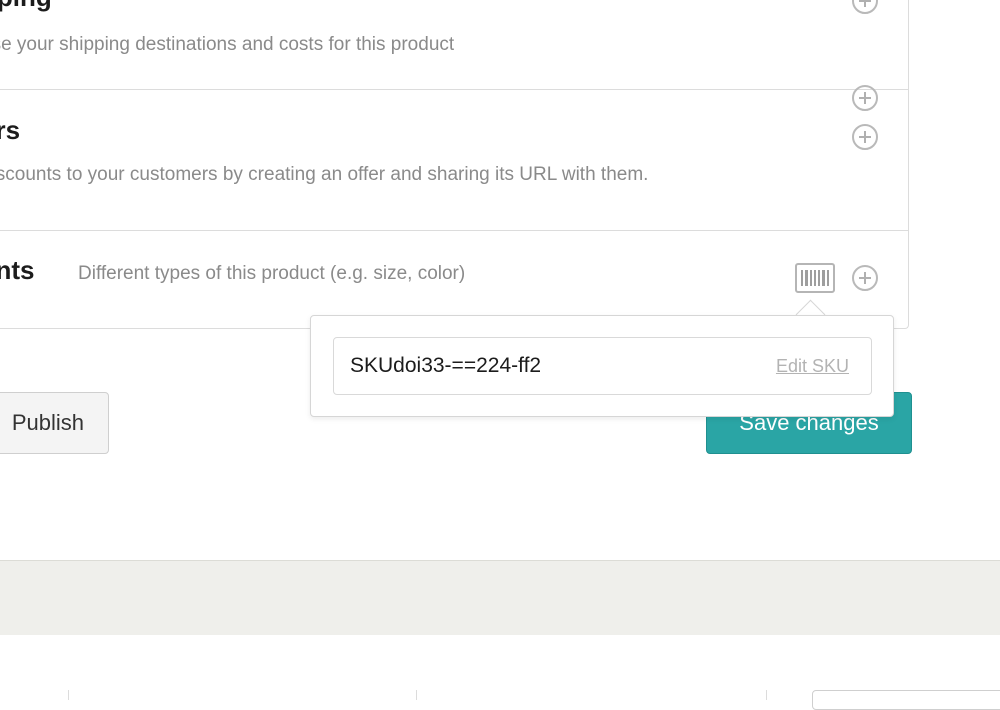 The image size is (1000, 710). What do you see at coordinates (812, 366) in the screenshot?
I see `edit-sku-link: Edit SKU` at bounding box center [812, 366].